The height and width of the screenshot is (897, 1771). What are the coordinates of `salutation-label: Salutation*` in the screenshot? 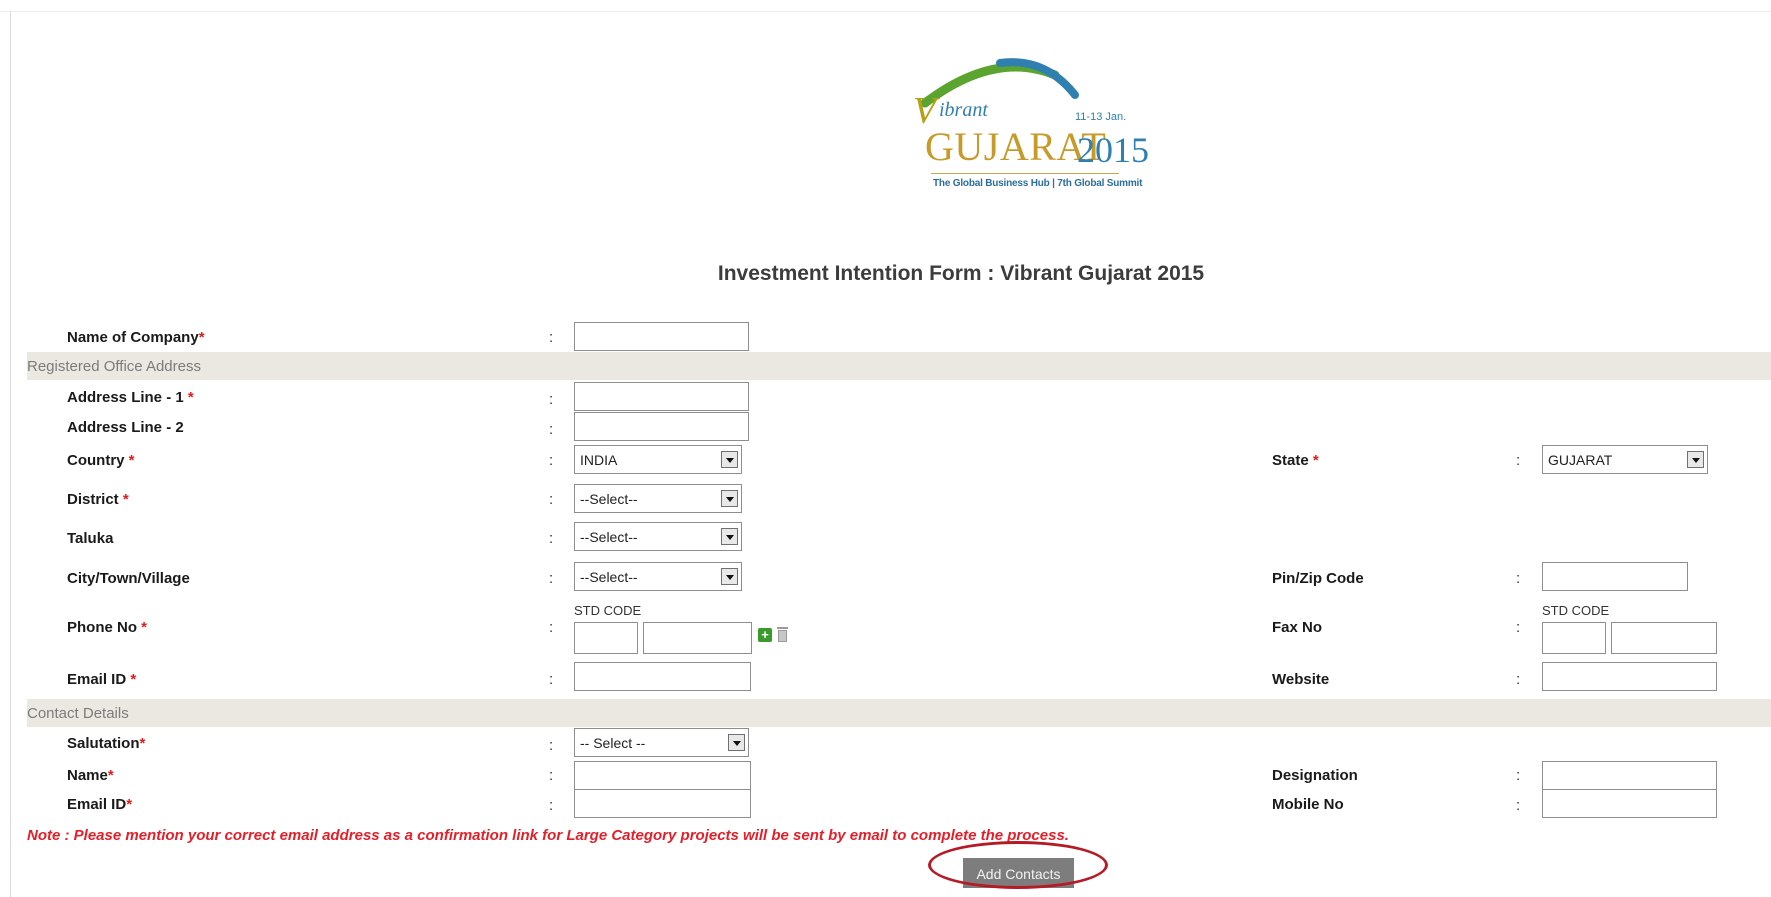 It's located at (106, 743).